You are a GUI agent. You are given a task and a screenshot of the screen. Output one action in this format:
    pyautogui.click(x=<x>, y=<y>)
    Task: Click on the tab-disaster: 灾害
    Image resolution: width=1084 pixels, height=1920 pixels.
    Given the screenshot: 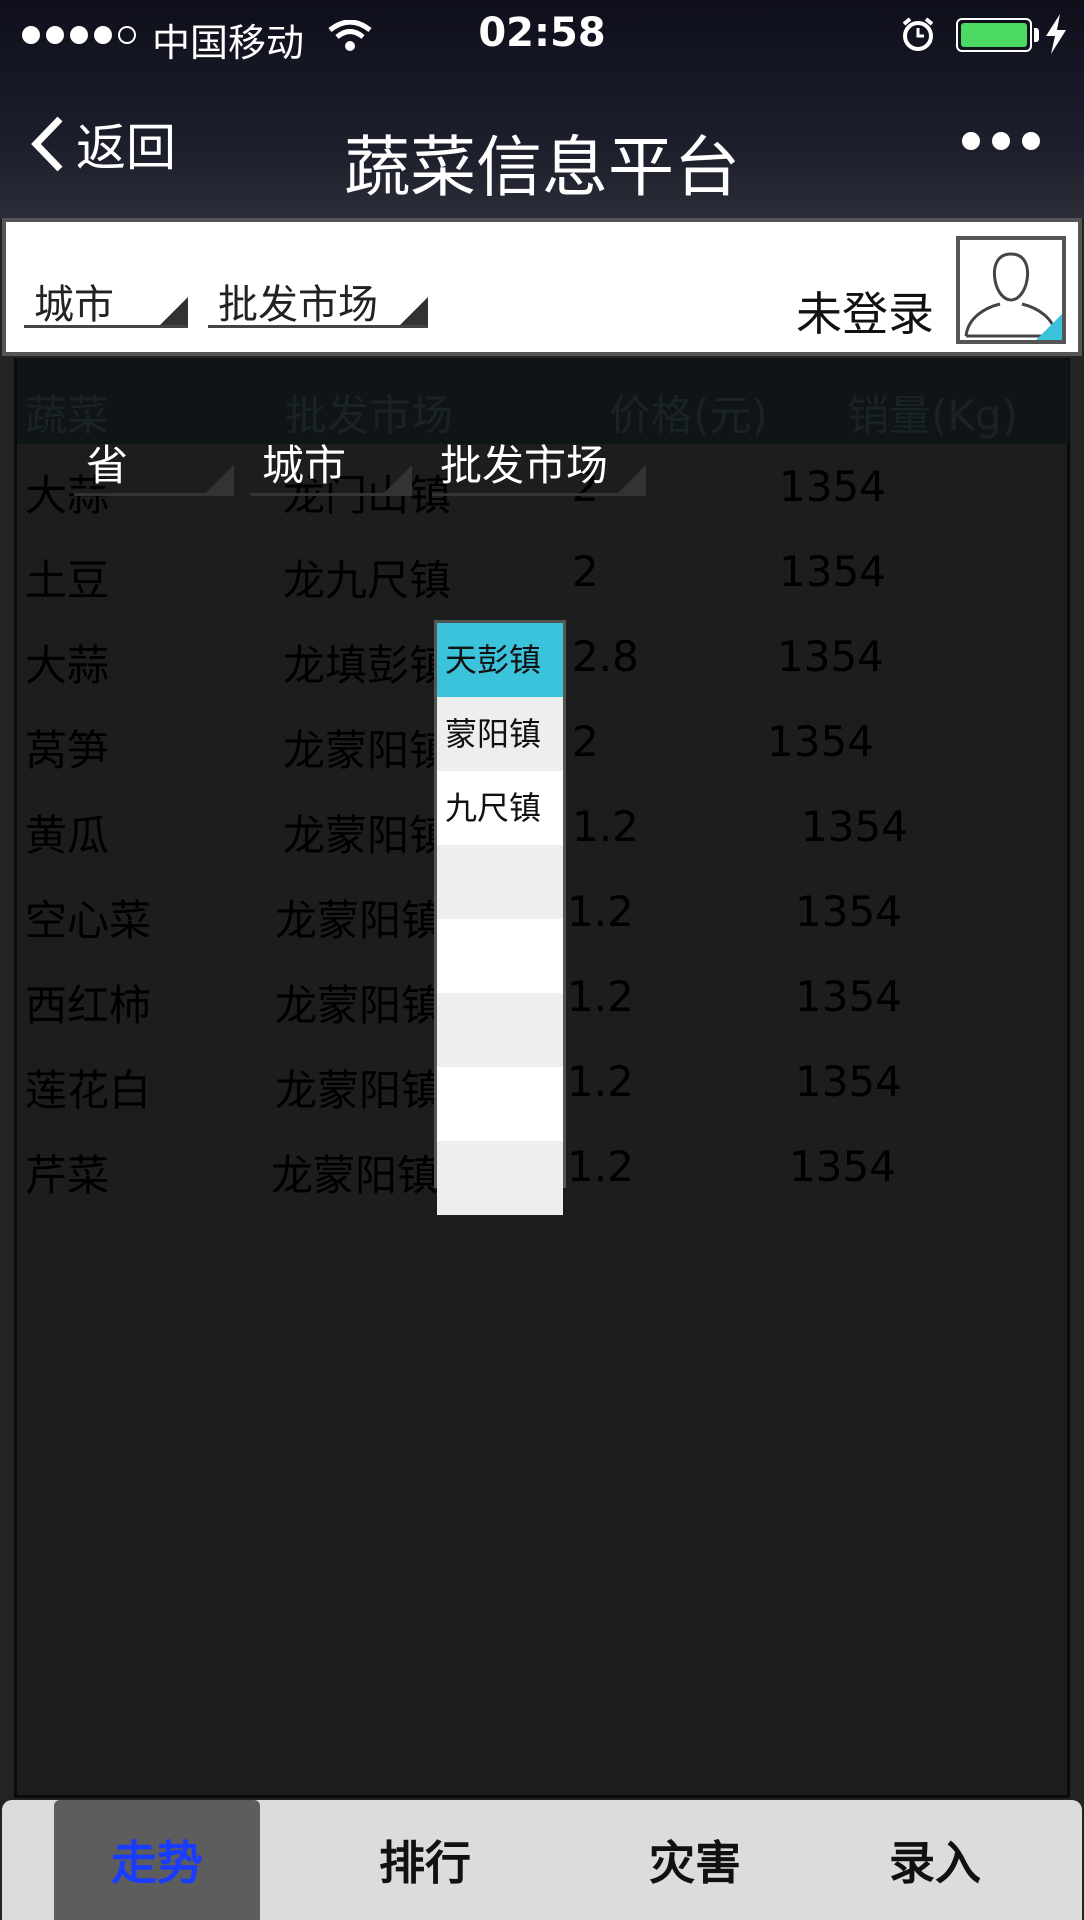 What is the action you would take?
    pyautogui.click(x=695, y=1860)
    